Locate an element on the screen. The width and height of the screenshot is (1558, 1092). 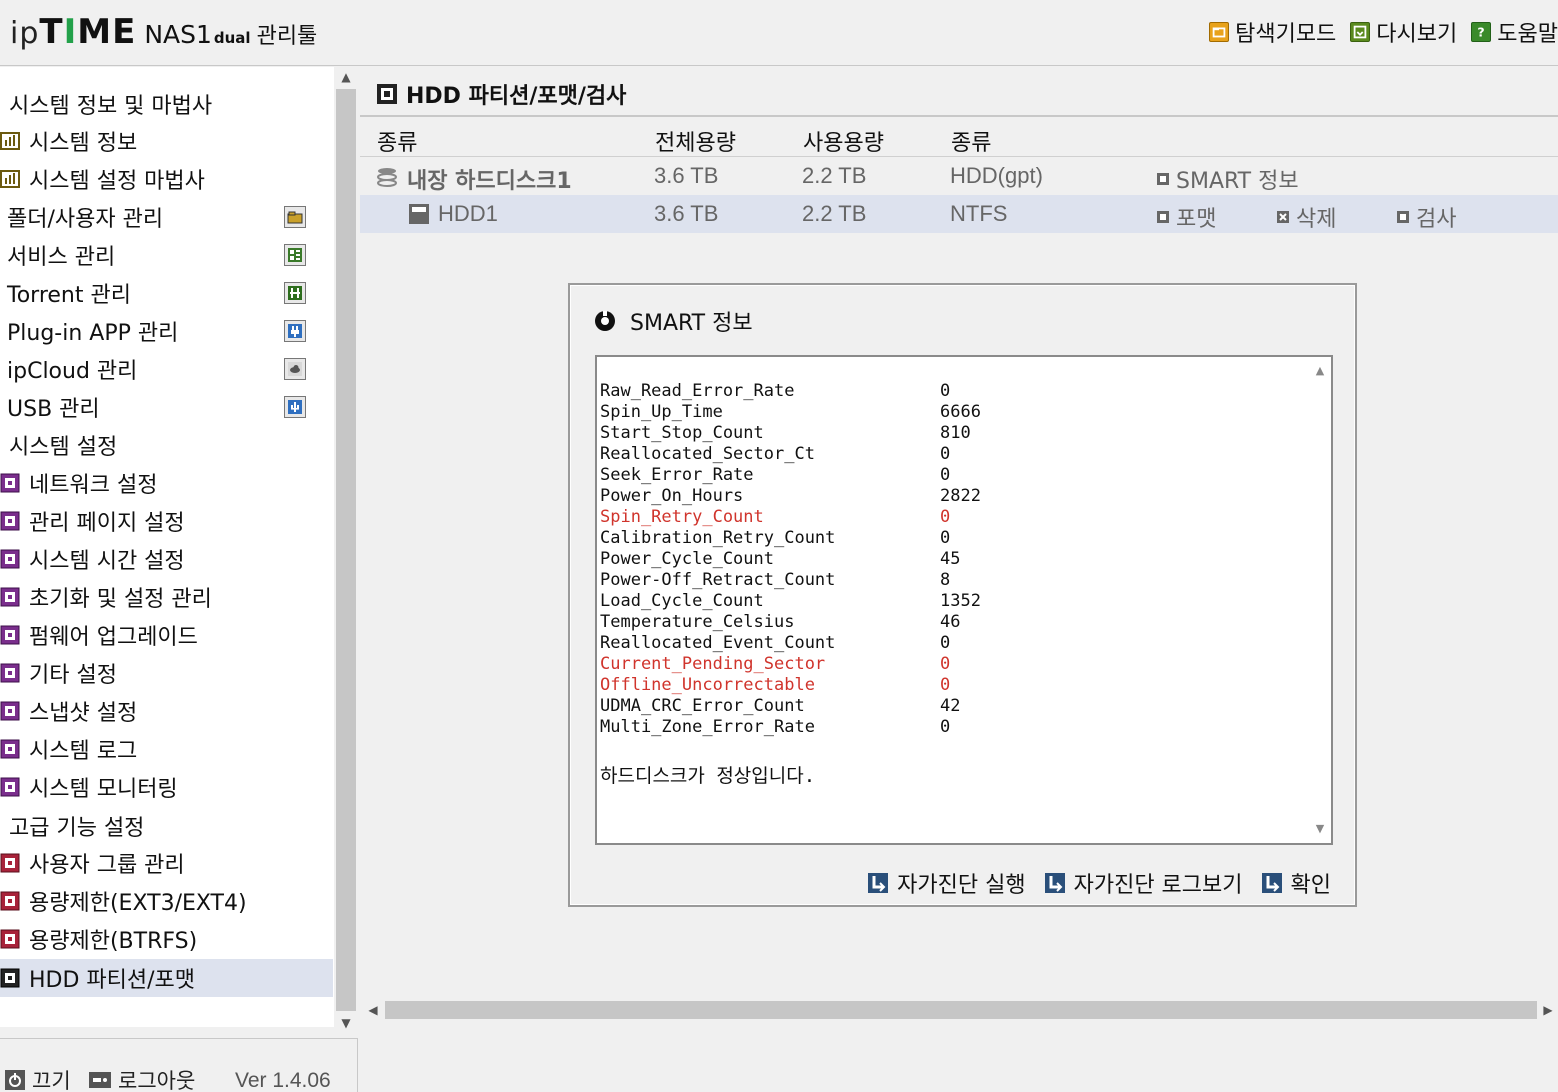
selftest-run-button: 자가진단 실행 is located at coordinates (946, 883).